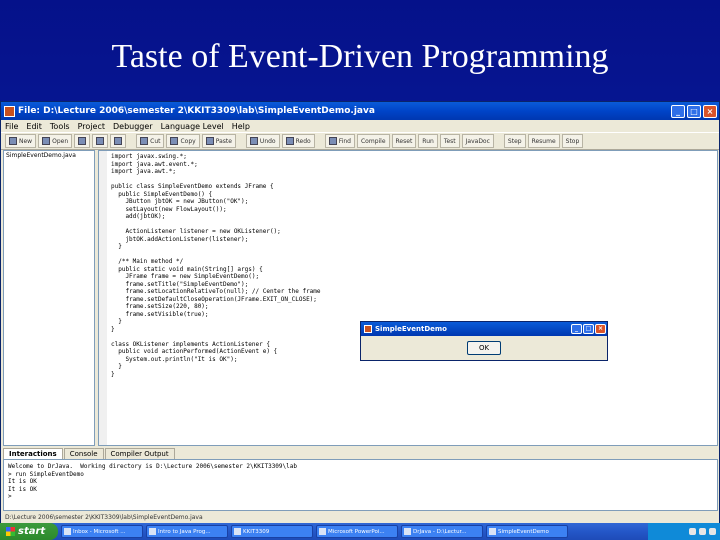  What do you see at coordinates (256, 531) in the screenshot?
I see `taskbar-item-label: KKIT3309` at bounding box center [256, 531].